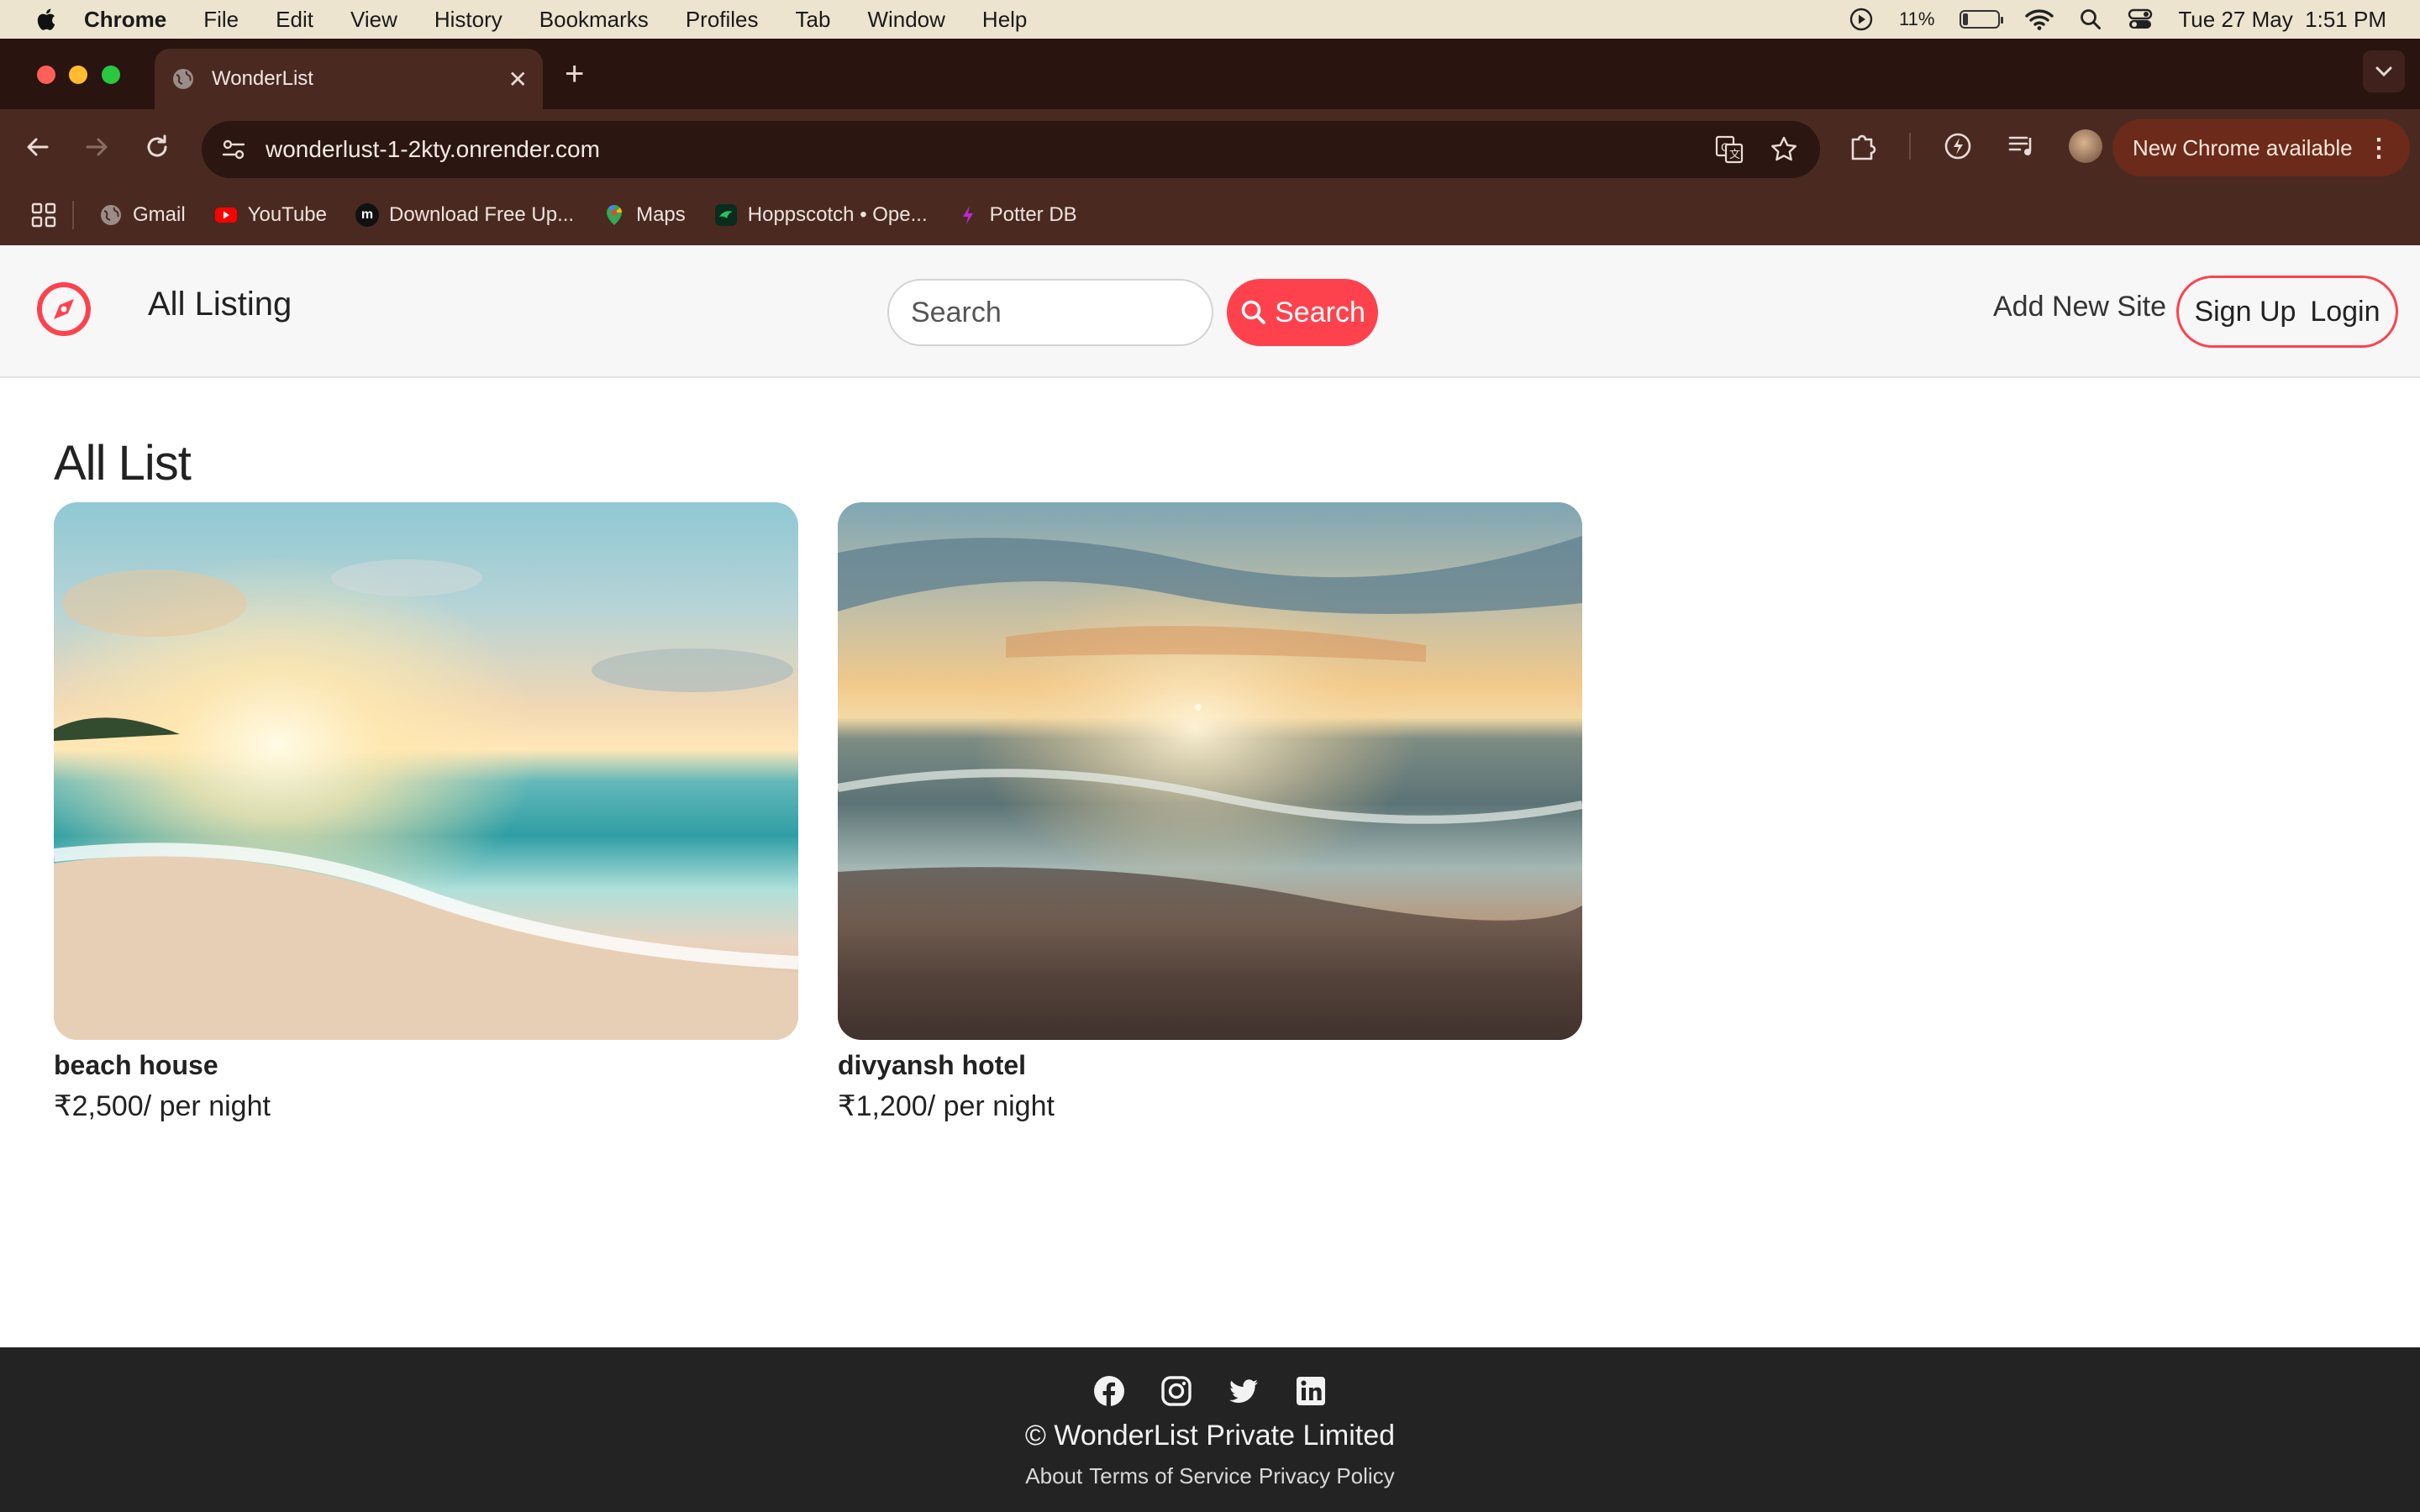 Image resolution: width=2420 pixels, height=1512 pixels. What do you see at coordinates (433, 149) in the screenshot?
I see `url-text: wonderlust-1-2kty.onrender.com` at bounding box center [433, 149].